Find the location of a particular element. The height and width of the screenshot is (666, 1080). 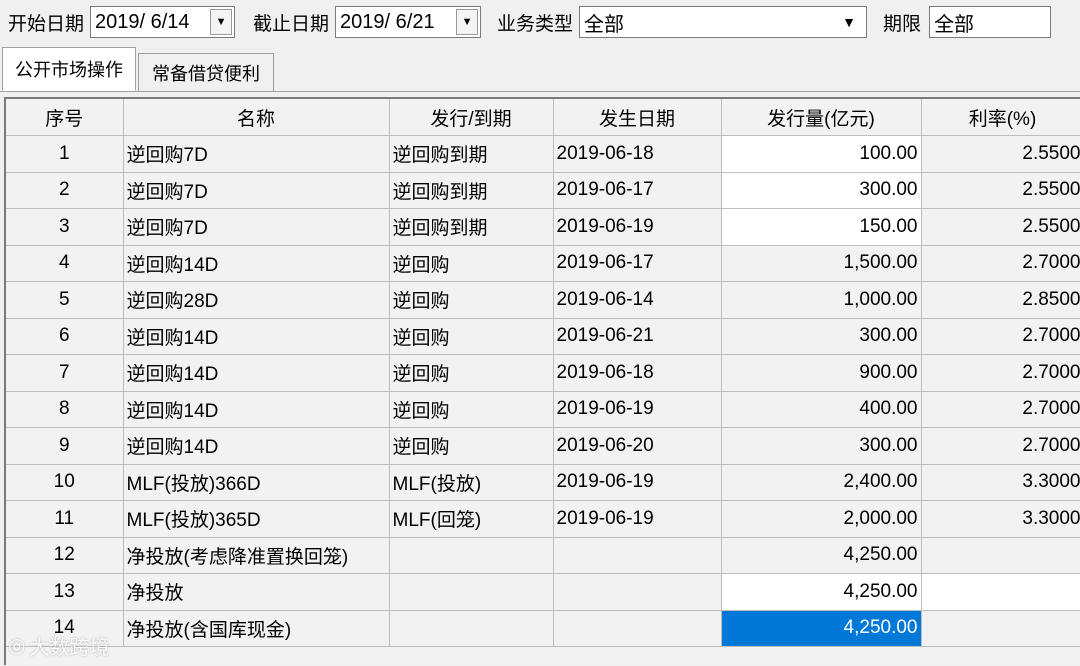

business-type-label: 业务类型 is located at coordinates (535, 24).